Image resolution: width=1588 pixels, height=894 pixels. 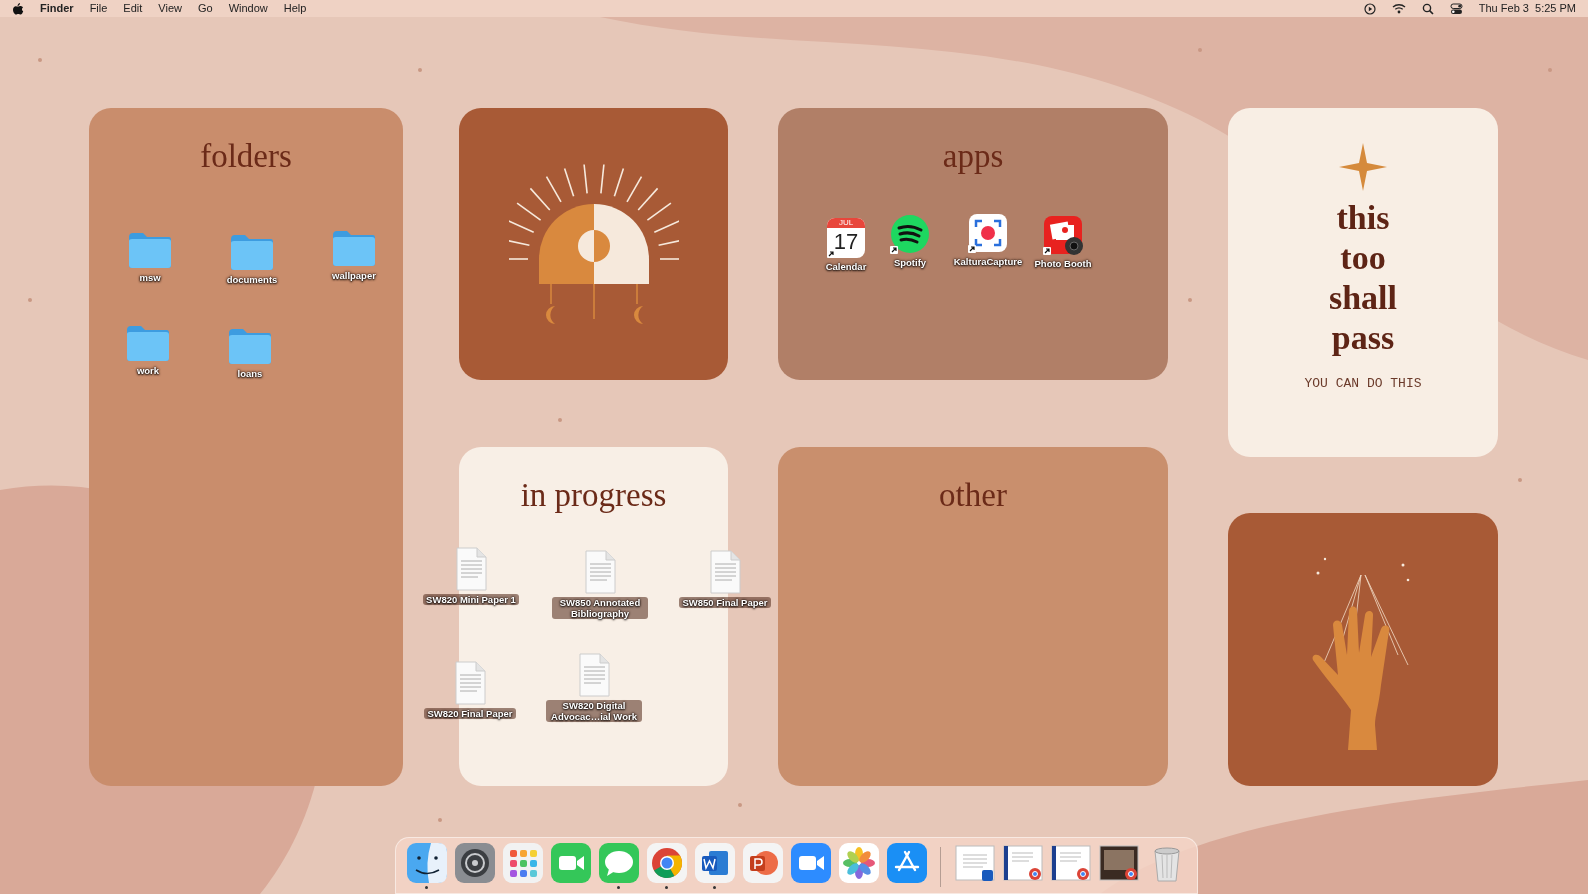 What do you see at coordinates (1363, 338) in the screenshot?
I see `quote-line: pass` at bounding box center [1363, 338].